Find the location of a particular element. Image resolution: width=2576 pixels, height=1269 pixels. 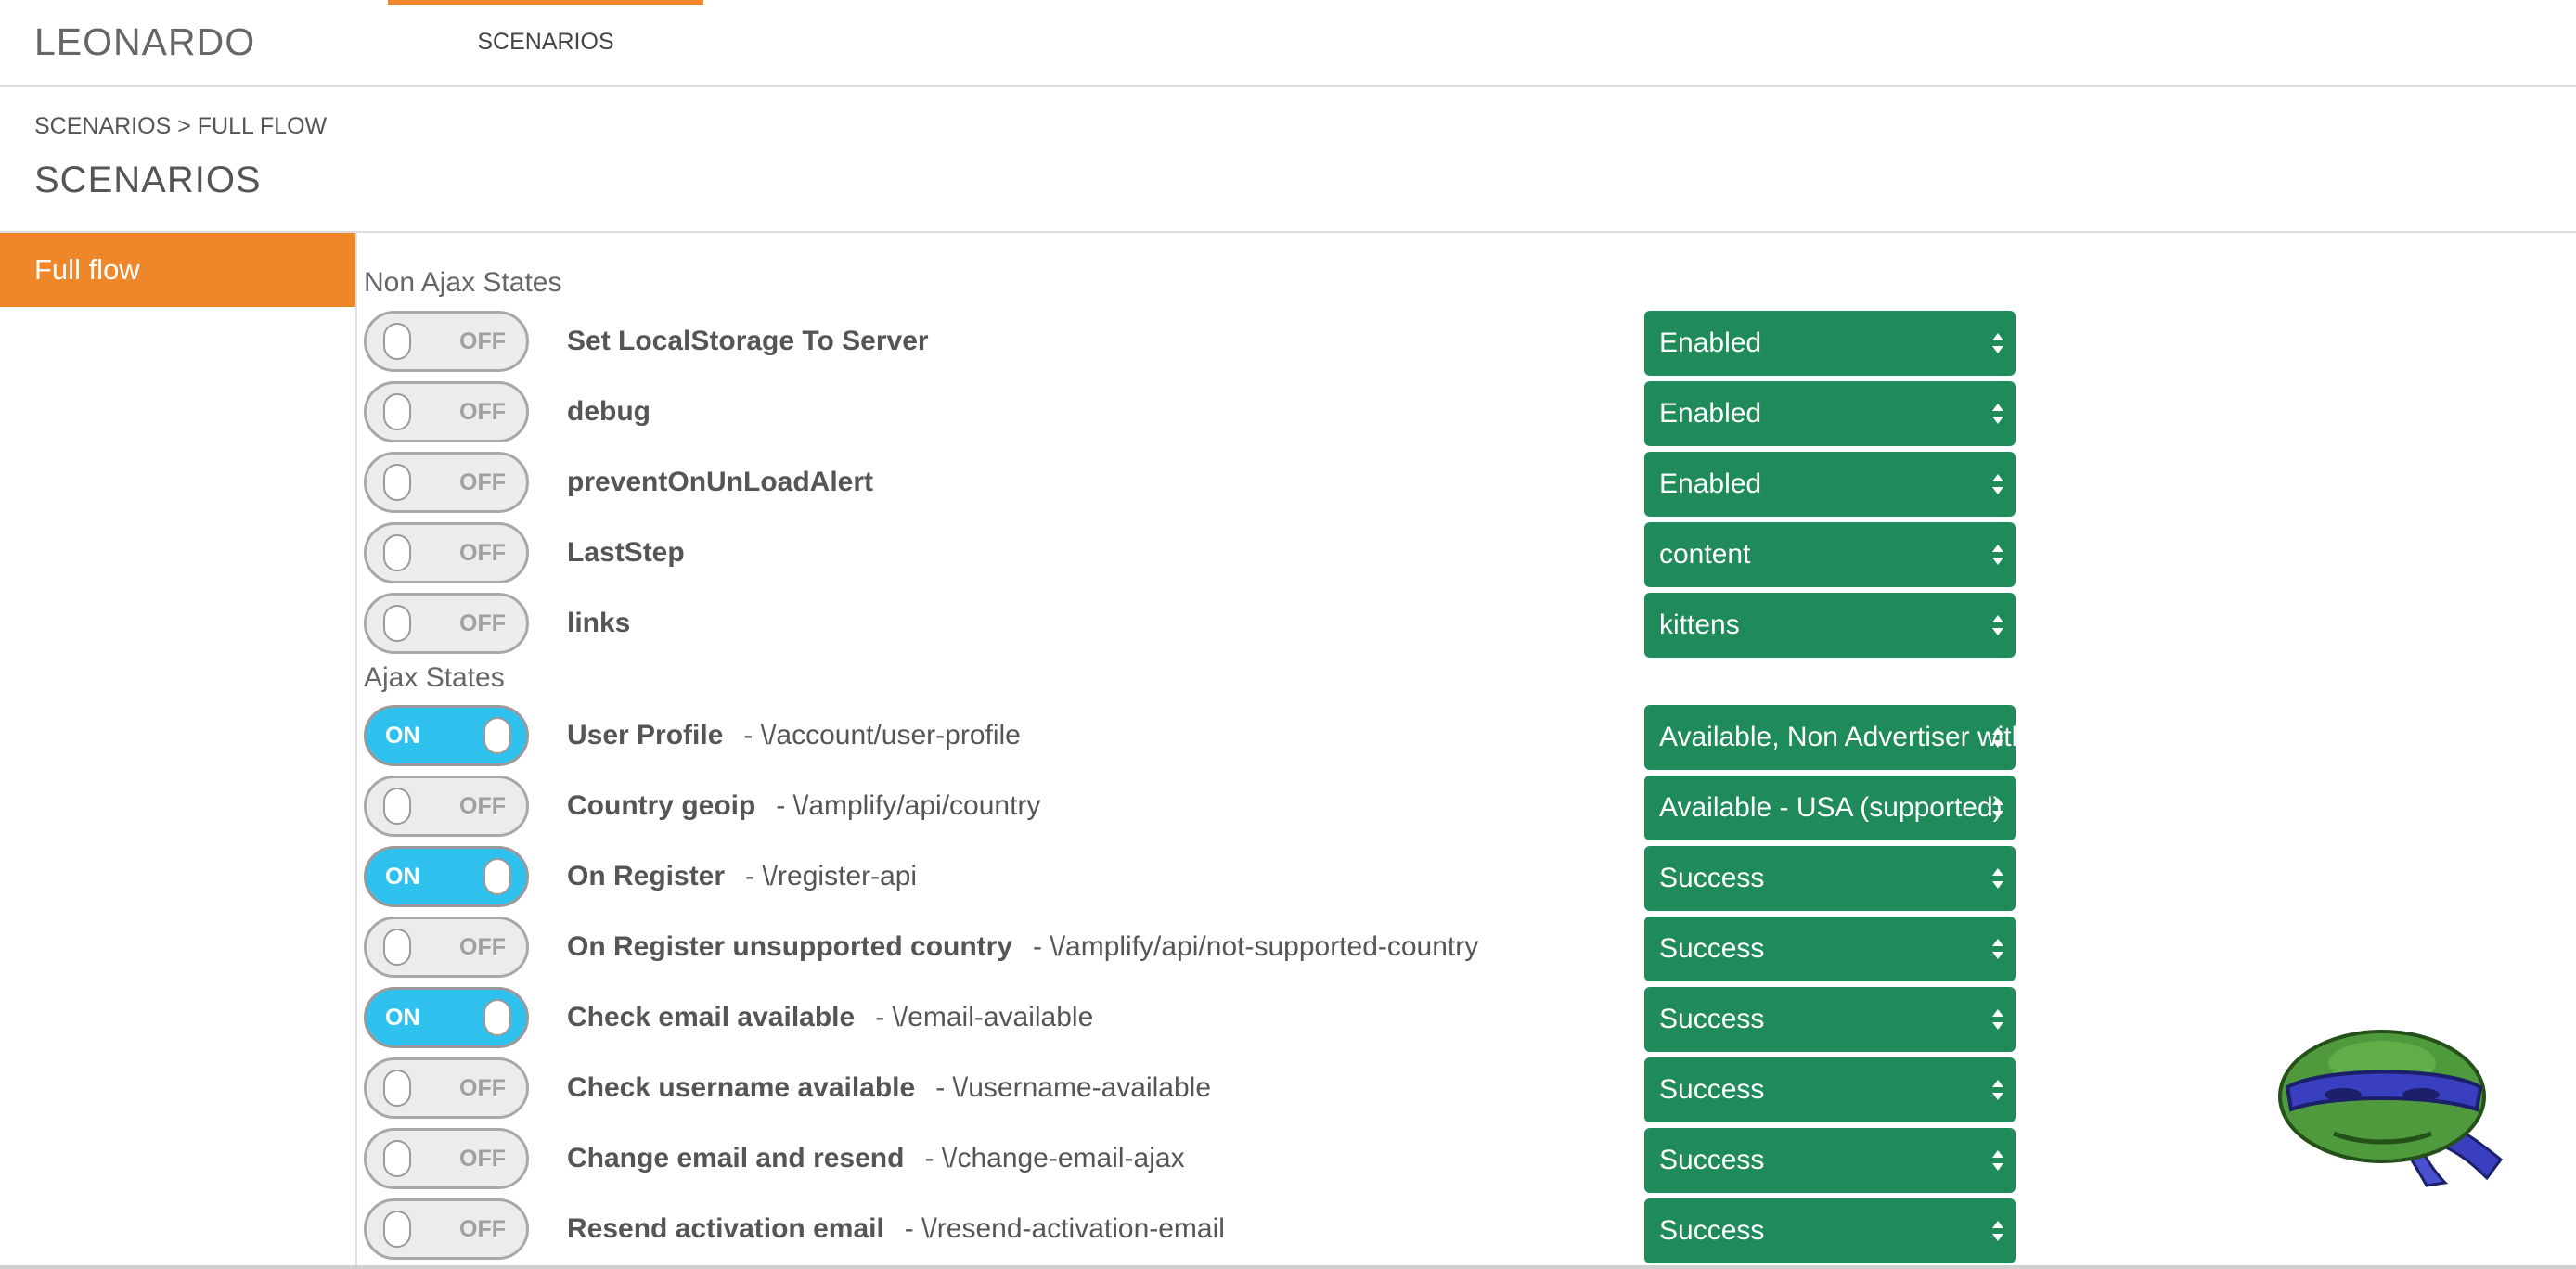

state-name: On Register is located at coordinates (646, 876).